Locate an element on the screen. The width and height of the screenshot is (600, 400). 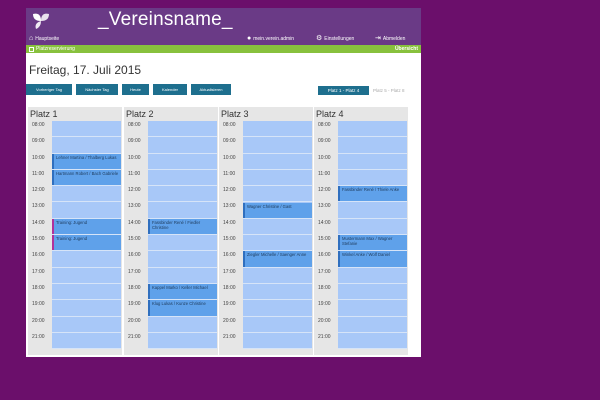
court-title: Platz 4 is located at coordinates (330, 114).